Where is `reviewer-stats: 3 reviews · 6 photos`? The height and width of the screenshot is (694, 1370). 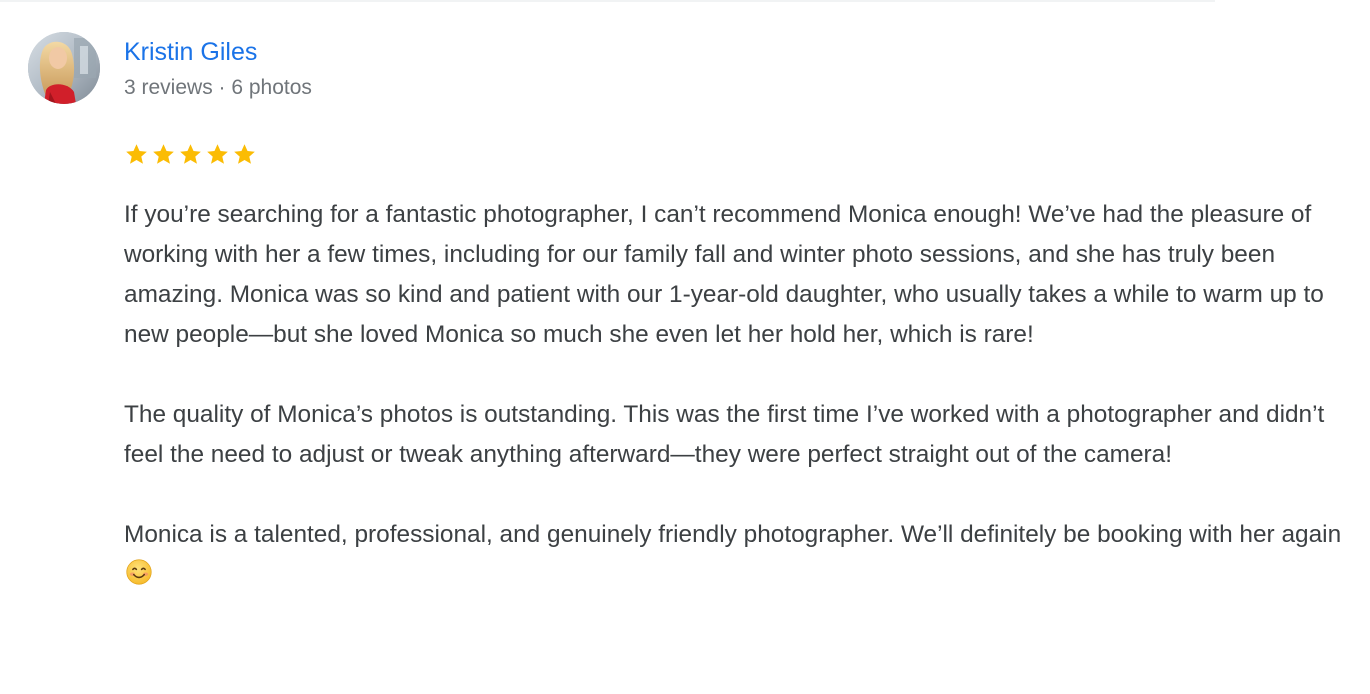 reviewer-stats: 3 reviews · 6 photos is located at coordinates (218, 87).